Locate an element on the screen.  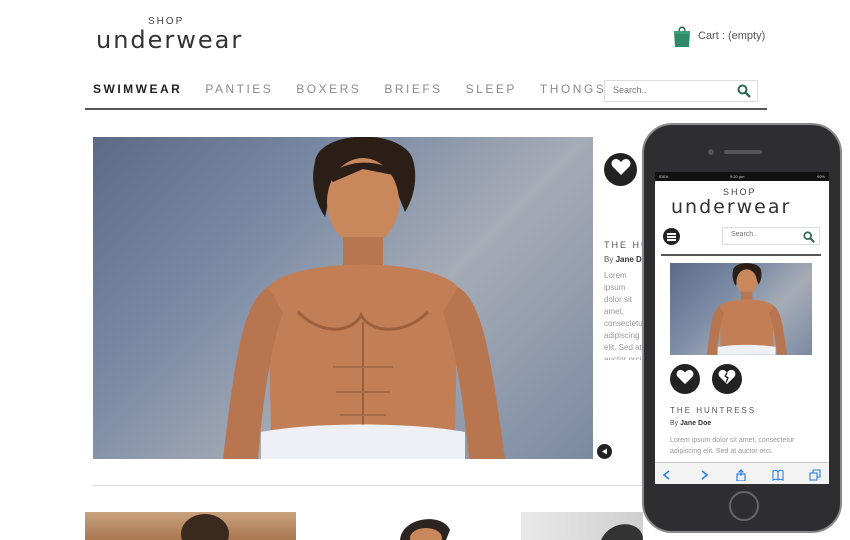
mobile-search-box is located at coordinates (771, 236).